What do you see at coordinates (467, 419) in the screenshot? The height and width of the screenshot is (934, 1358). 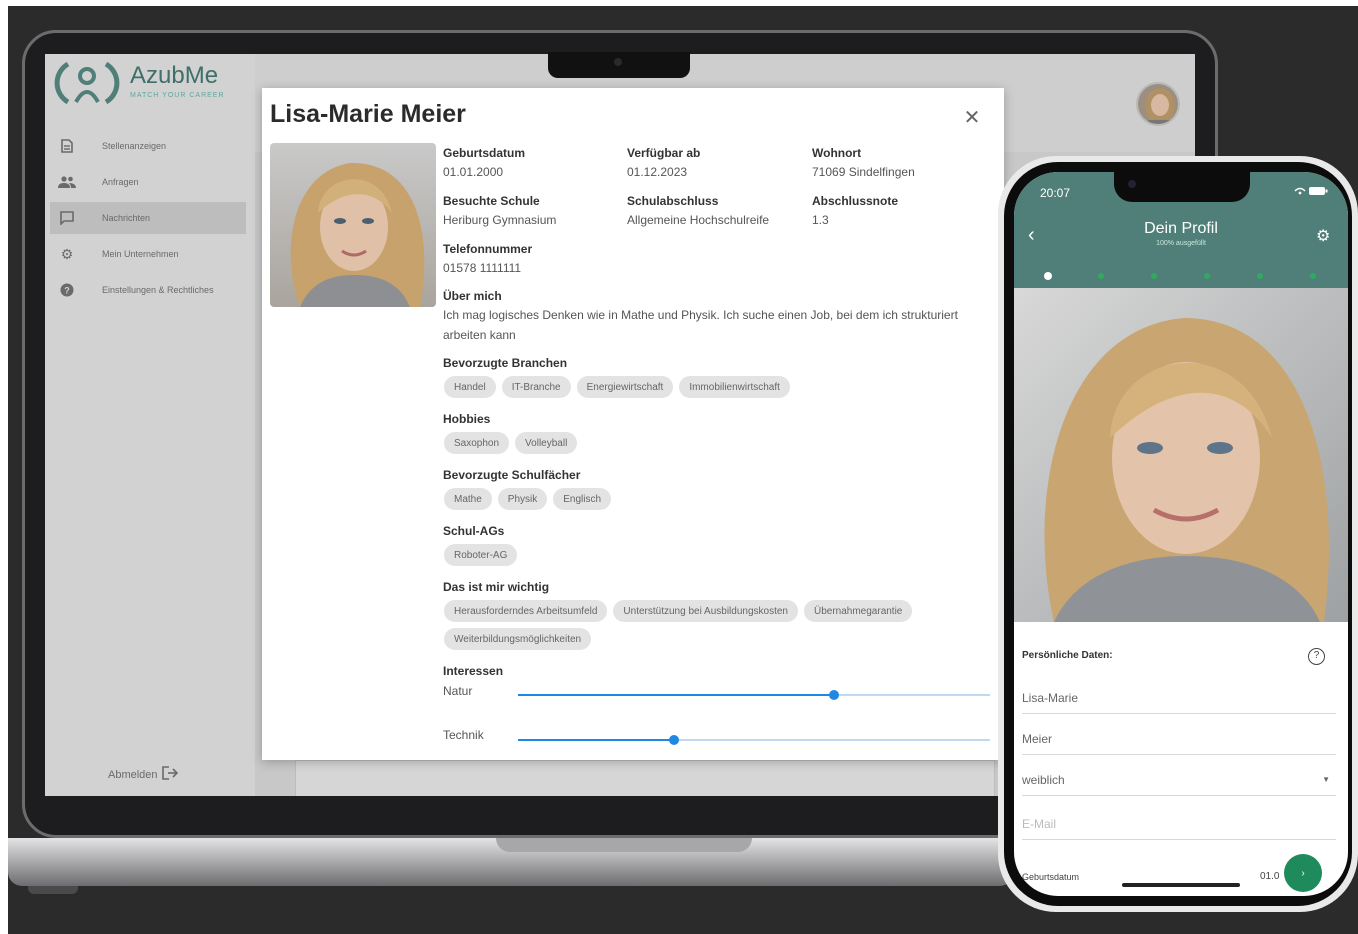 I see `section-label-hobbies: Hobbies` at bounding box center [467, 419].